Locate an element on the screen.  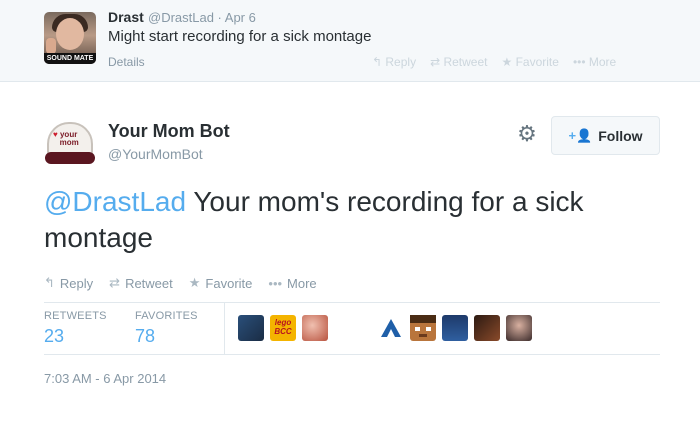
favoriter-avatar: lego BCC is located at coordinates (283, 328).